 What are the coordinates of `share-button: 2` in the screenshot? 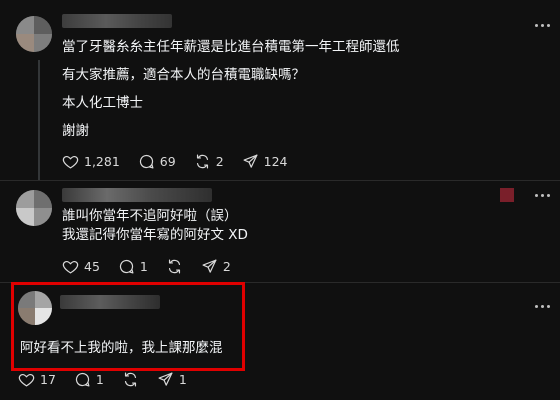 It's located at (216, 266).